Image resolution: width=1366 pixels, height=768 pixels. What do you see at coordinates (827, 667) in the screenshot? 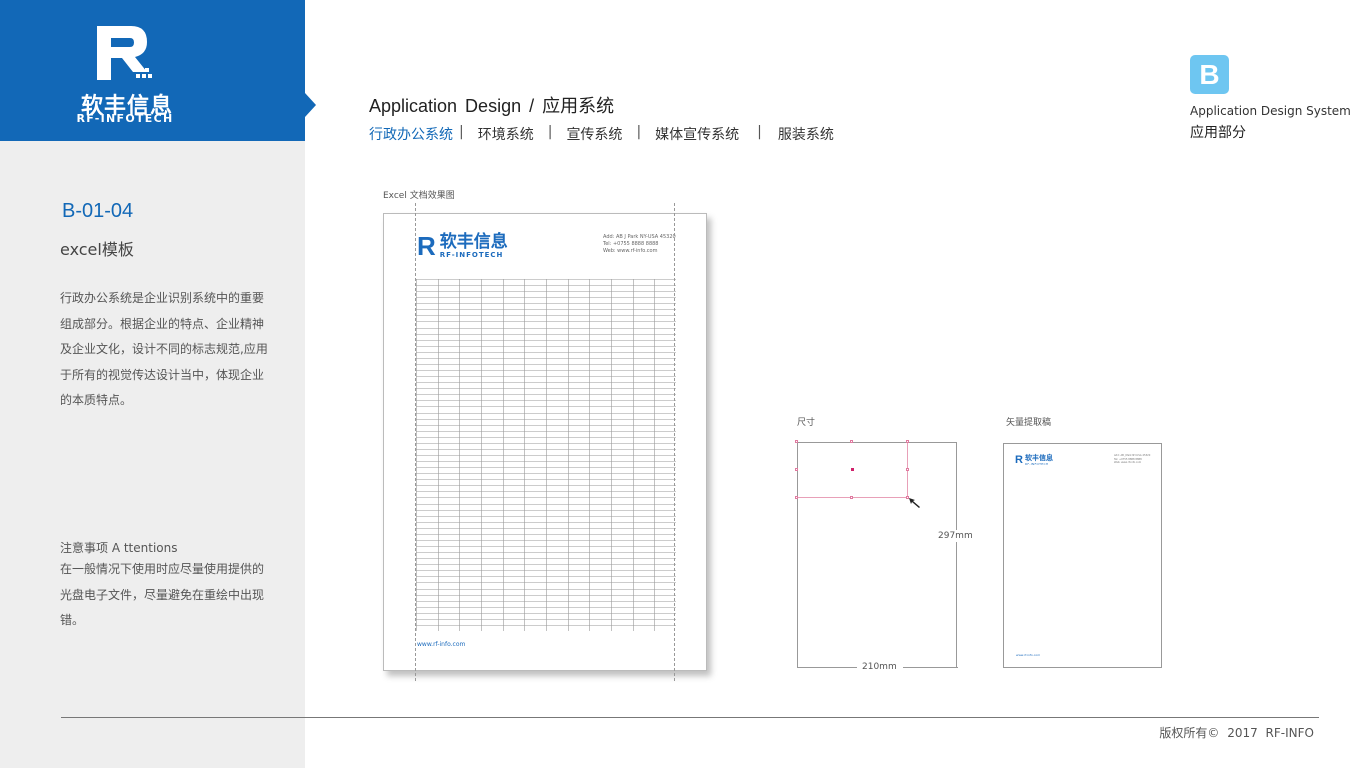
I see `dimension-line-left` at bounding box center [827, 667].